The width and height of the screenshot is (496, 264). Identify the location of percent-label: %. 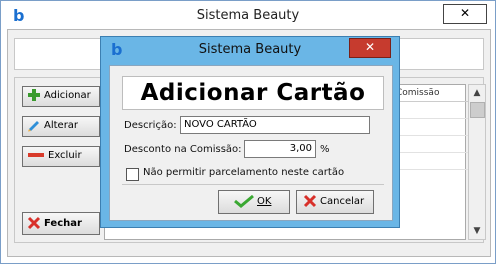
(325, 149).